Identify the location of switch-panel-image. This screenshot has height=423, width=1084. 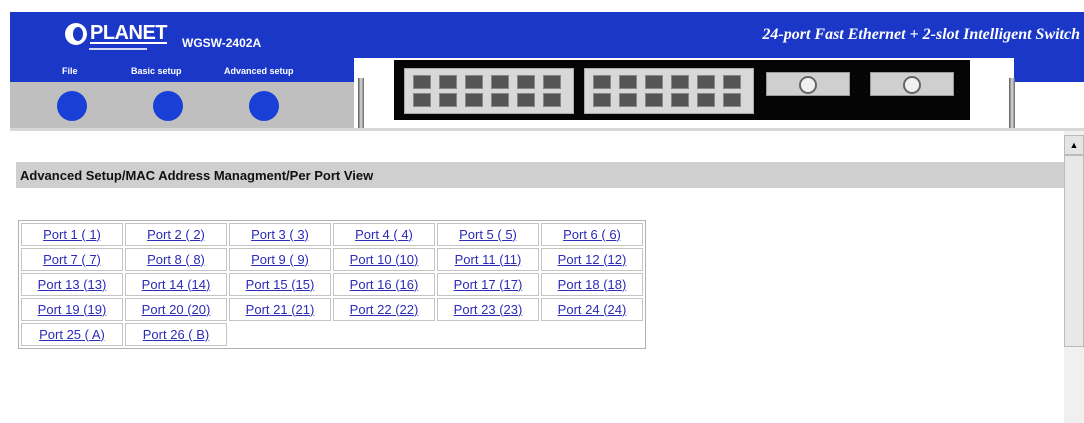
(719, 93).